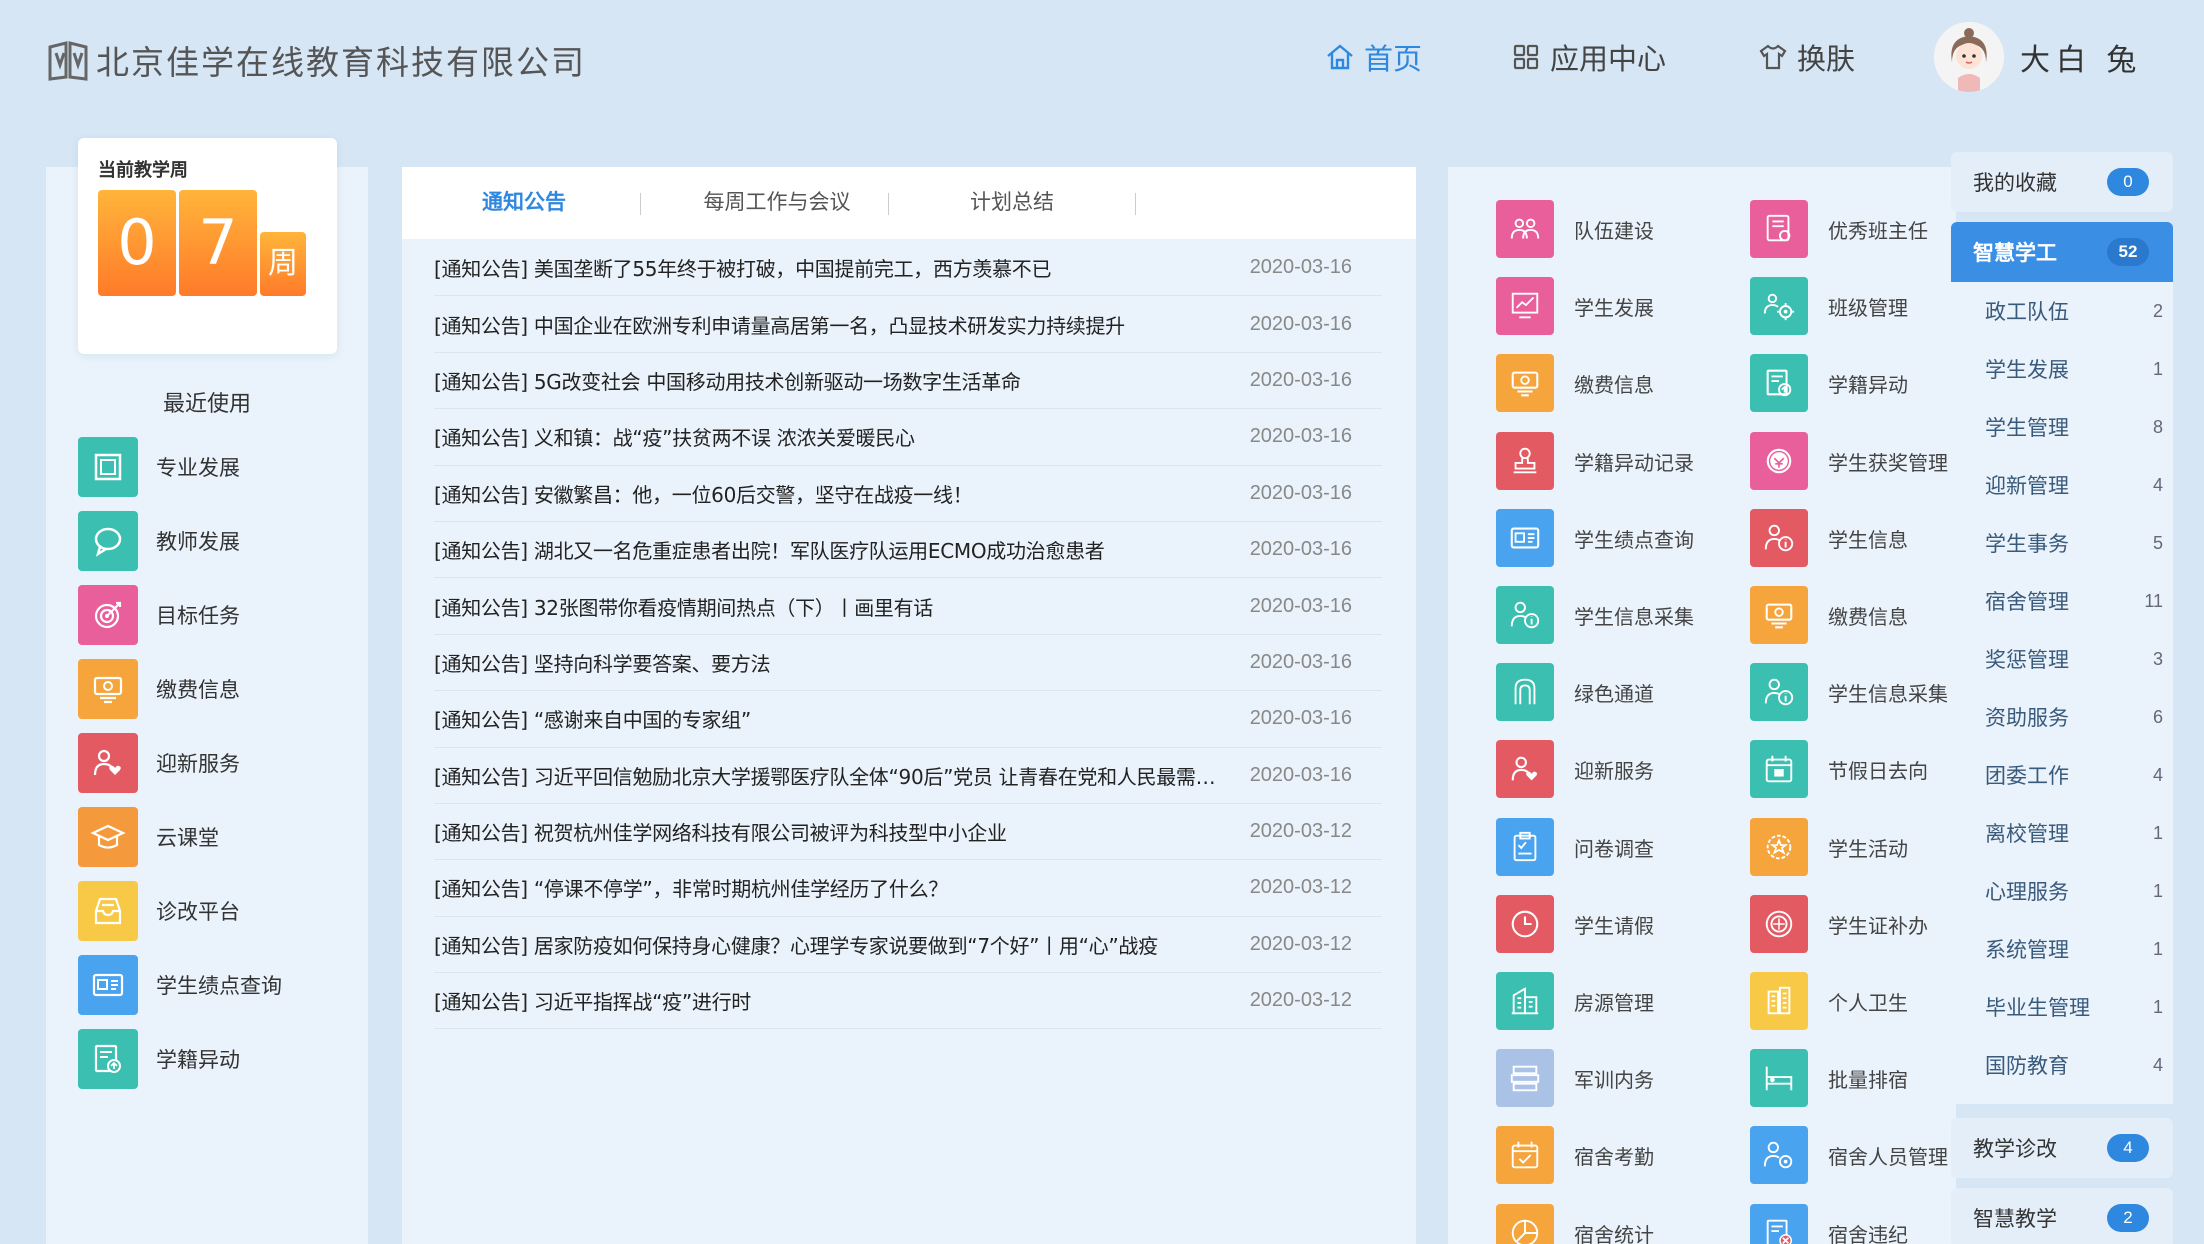  I want to click on app-tile: 学生证补办, so click(1839, 924).